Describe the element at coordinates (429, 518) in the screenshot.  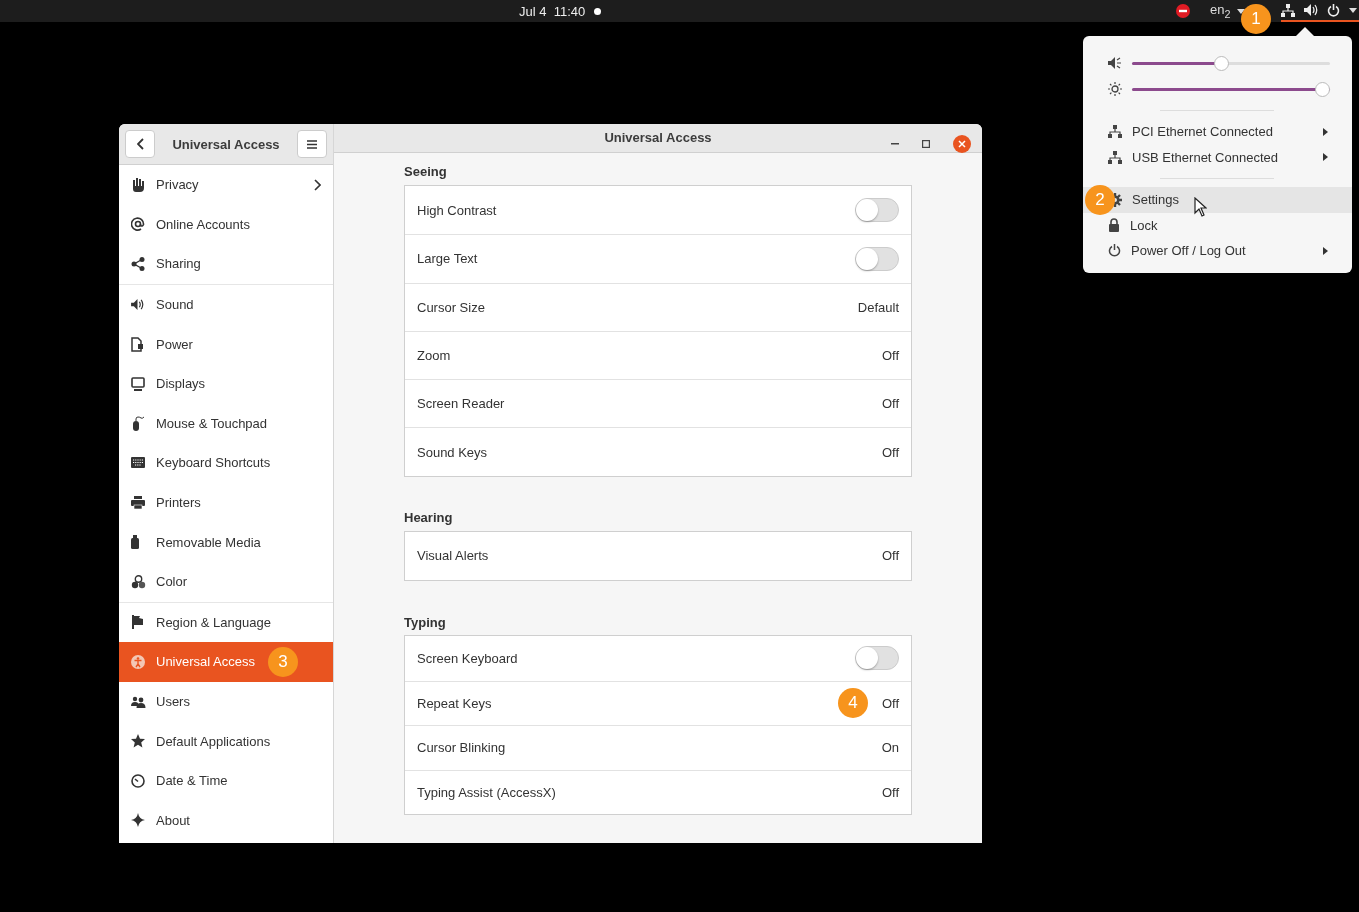
I see `section-heading: Hearing` at that location.